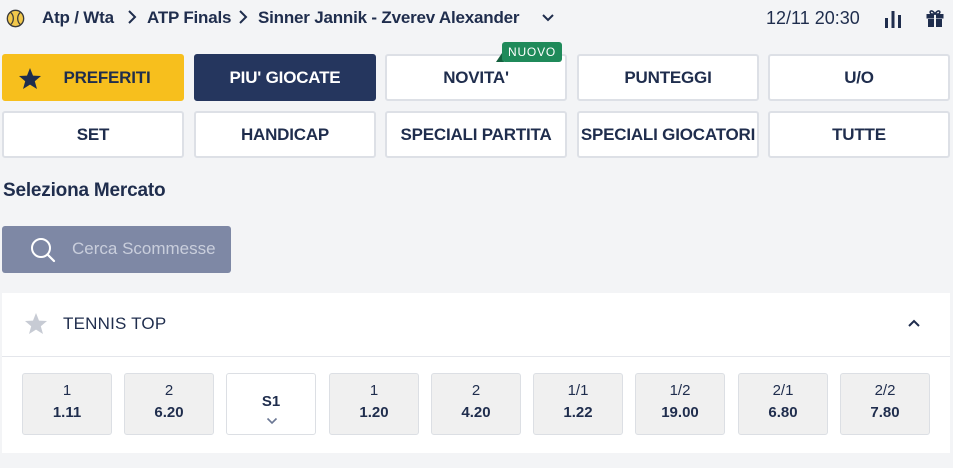 Image resolution: width=953 pixels, height=475 pixels. I want to click on odds-value: 19.00, so click(680, 412).